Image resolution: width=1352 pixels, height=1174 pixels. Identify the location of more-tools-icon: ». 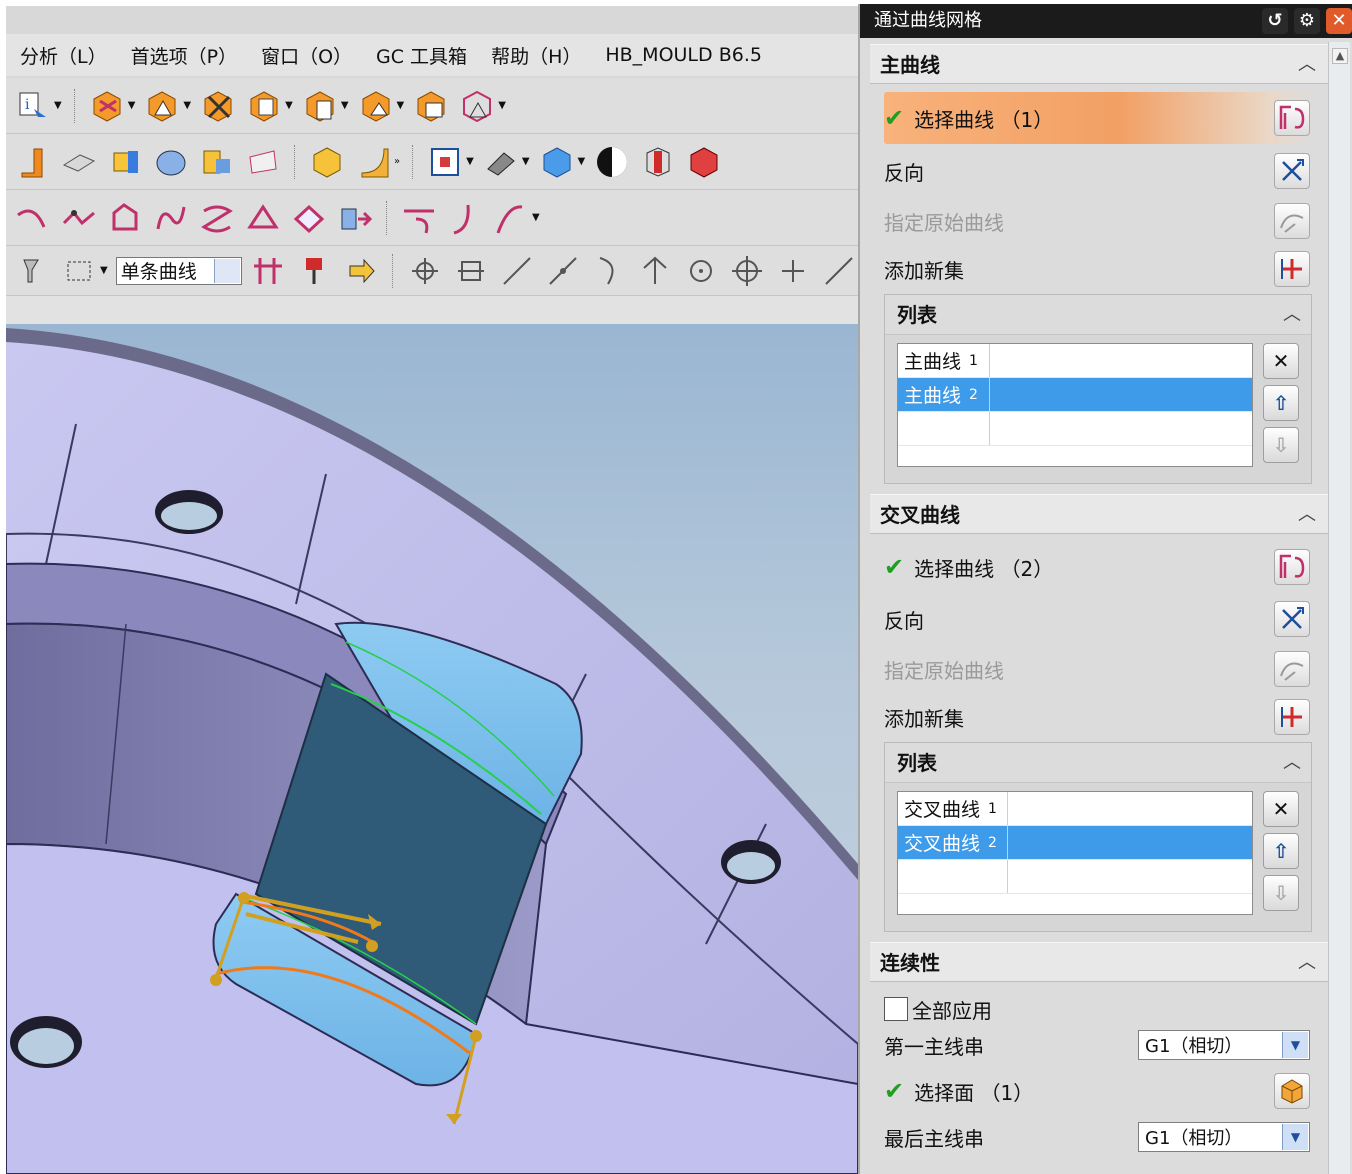
(397, 161).